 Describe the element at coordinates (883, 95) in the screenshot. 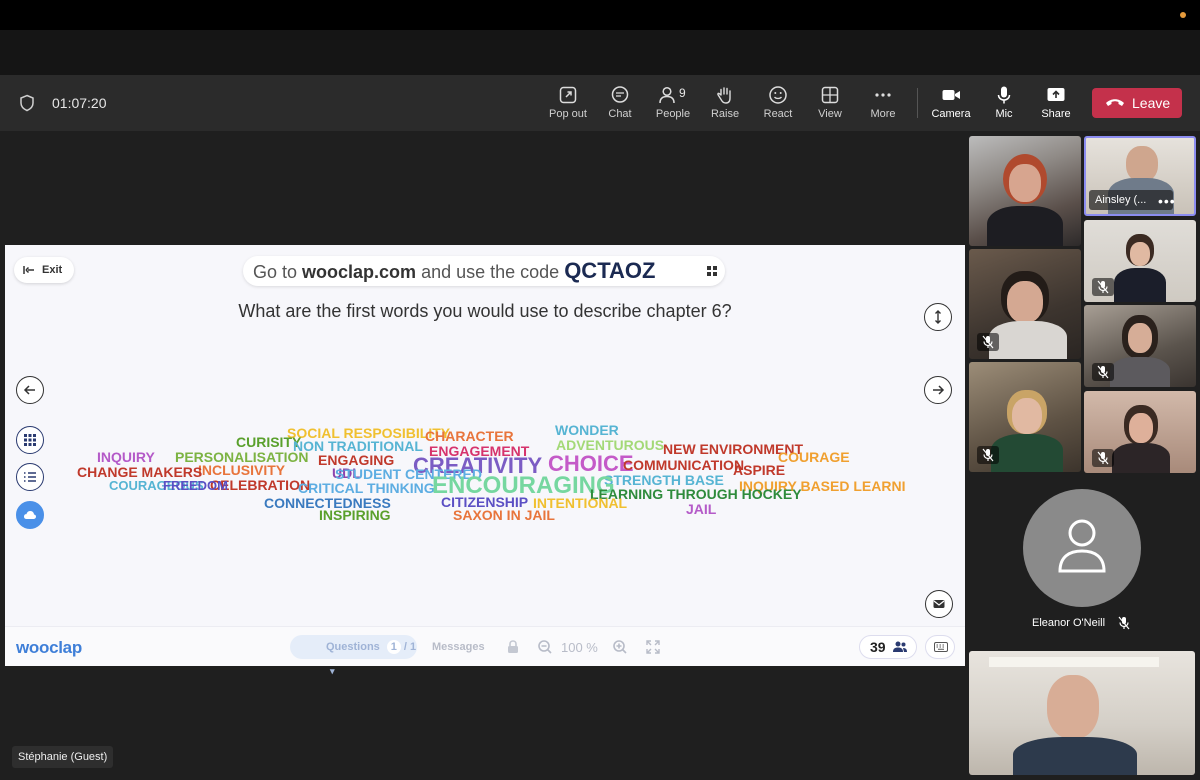

I see `more-icon` at that location.